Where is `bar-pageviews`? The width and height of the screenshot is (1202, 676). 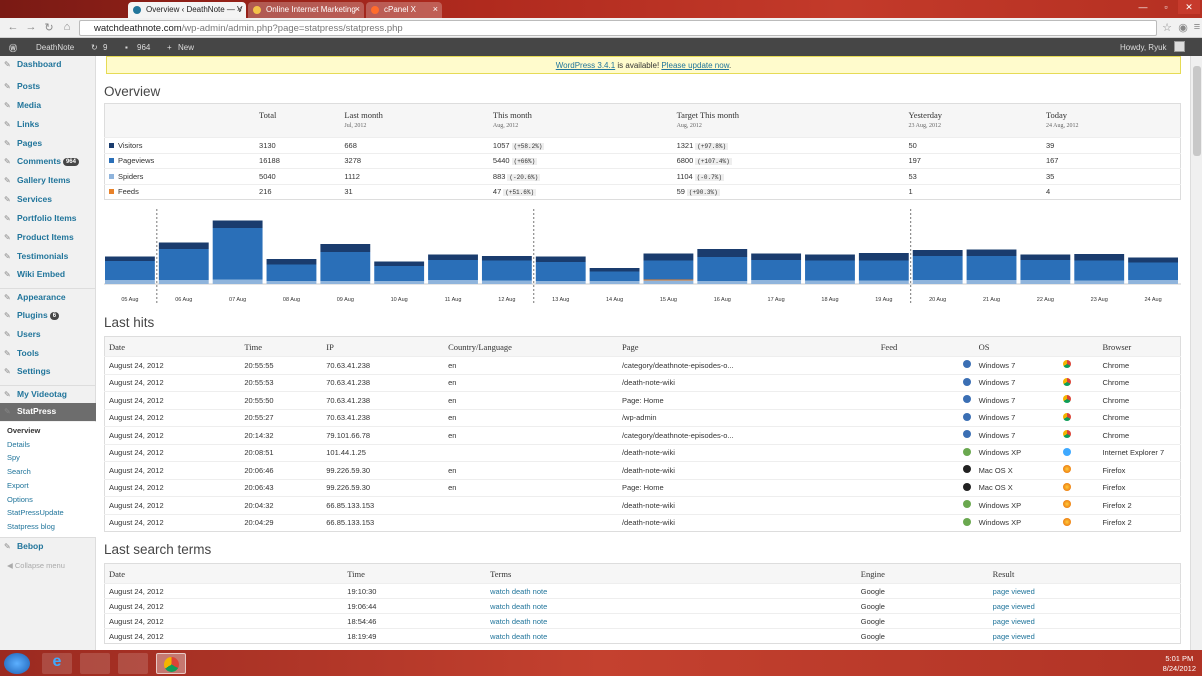
bar-pageviews is located at coordinates (130, 270).